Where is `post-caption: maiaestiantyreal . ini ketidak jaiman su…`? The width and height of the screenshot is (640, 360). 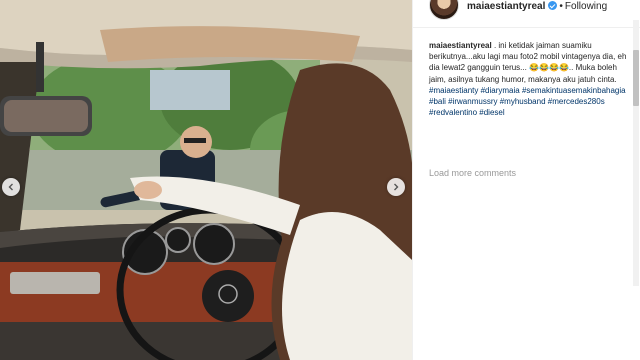
post-caption: maiaestiantyreal . ini ketidak jaiman su… is located at coordinates (528, 79).